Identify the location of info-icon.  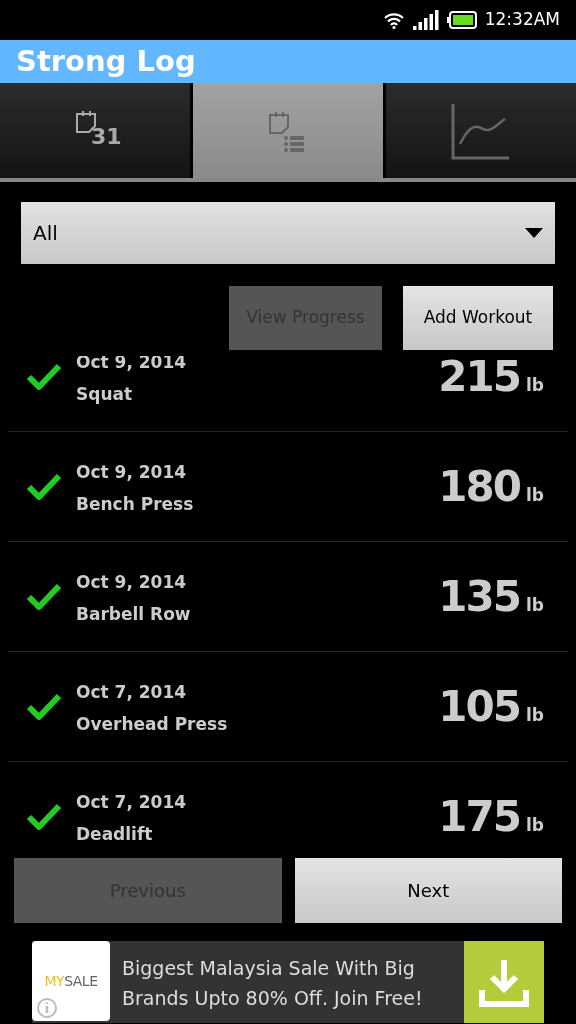
(47, 1008).